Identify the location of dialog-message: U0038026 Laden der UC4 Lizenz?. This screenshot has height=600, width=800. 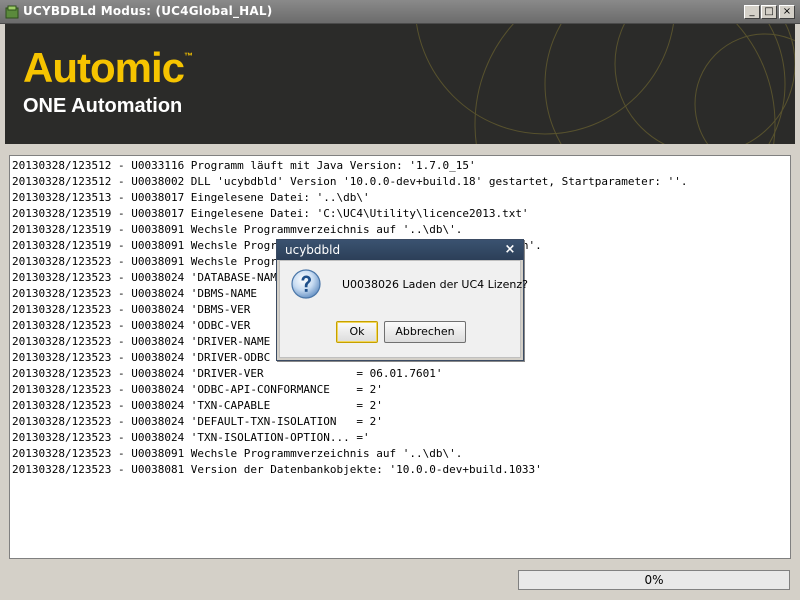
(435, 284).